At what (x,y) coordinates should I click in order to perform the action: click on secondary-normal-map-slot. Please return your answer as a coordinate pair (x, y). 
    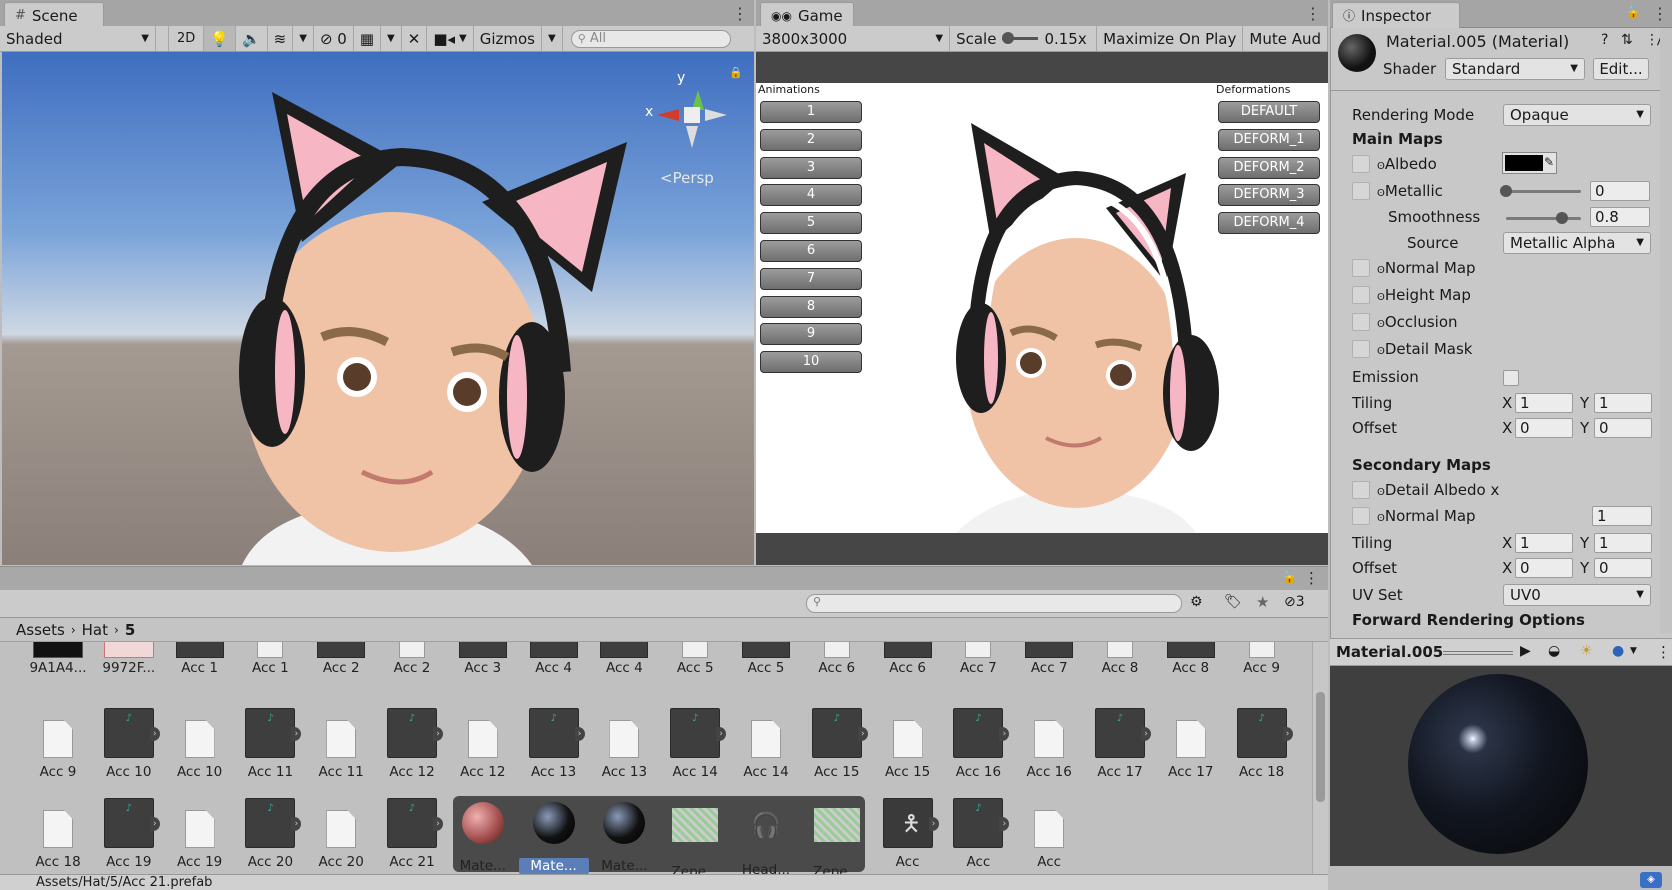
    Looking at the image, I should click on (1361, 516).